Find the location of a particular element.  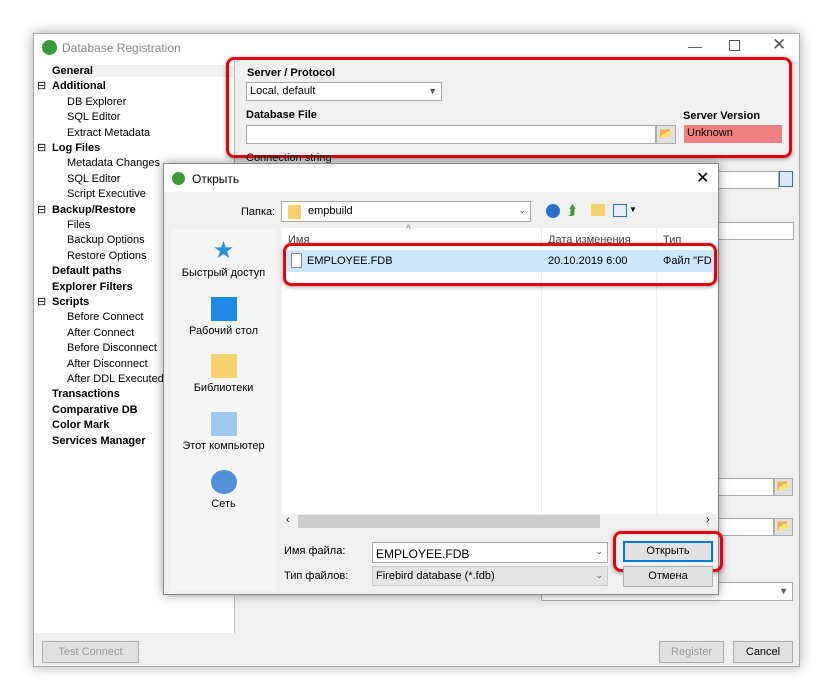

view-menu-icon is located at coordinates (620, 210).